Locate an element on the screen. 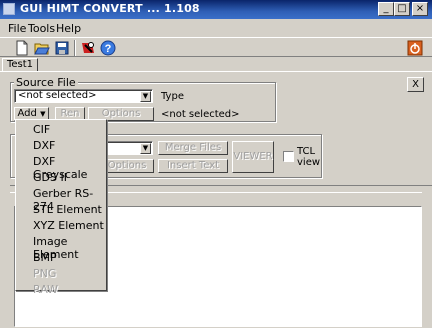 This screenshot has height=328, width=432. insert-text-button: Insert Text is located at coordinates (193, 166).